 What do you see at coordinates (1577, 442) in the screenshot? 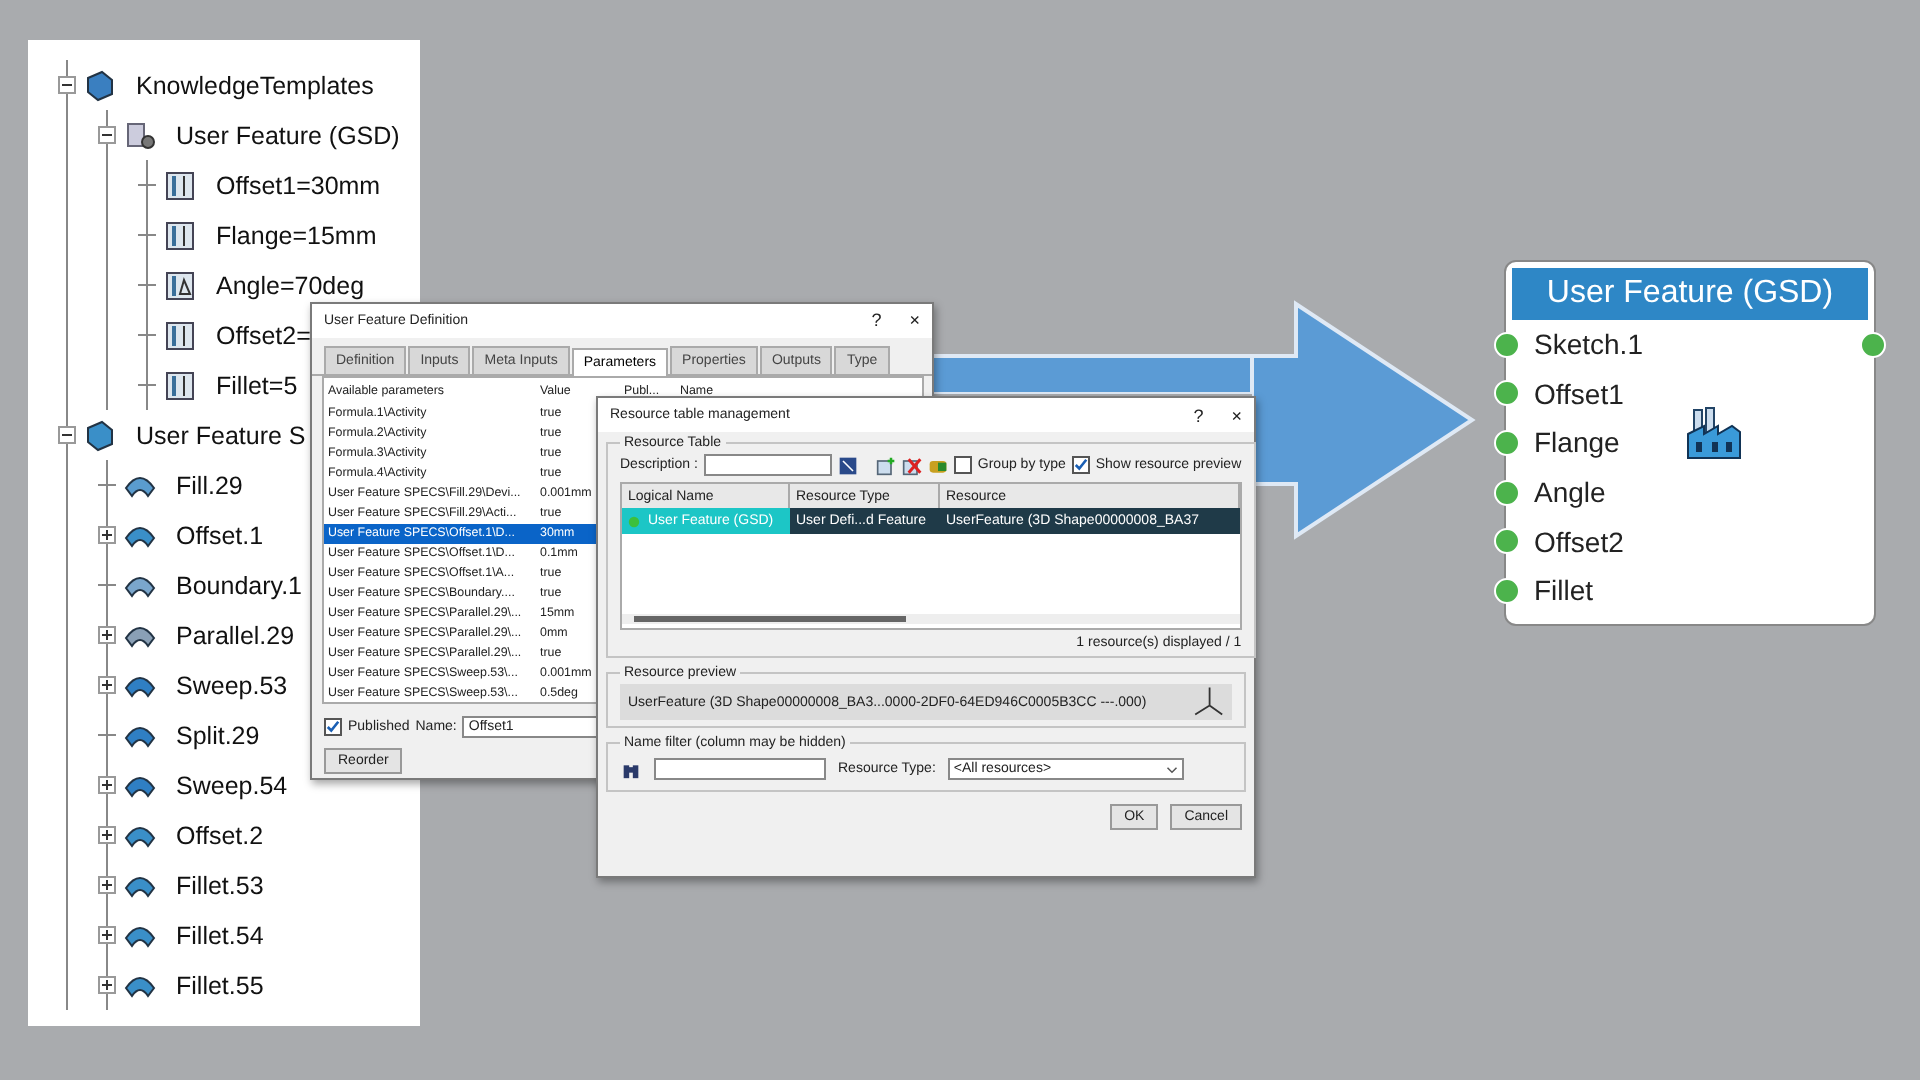
I see `port-label: Flange` at bounding box center [1577, 442].